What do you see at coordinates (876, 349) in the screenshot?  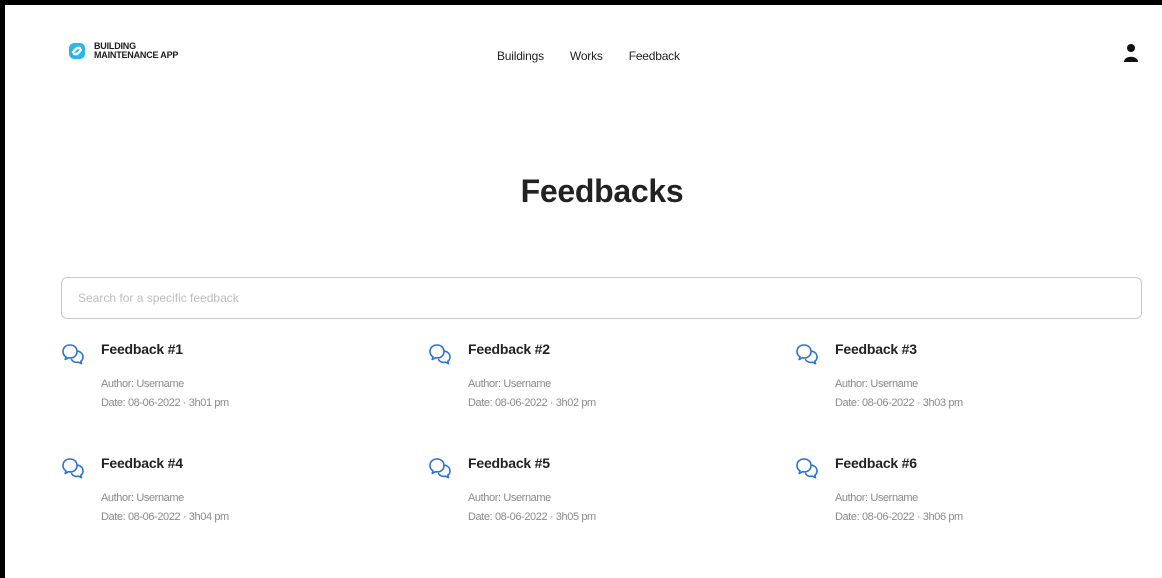 I see `feedback-title: Feedback #3` at bounding box center [876, 349].